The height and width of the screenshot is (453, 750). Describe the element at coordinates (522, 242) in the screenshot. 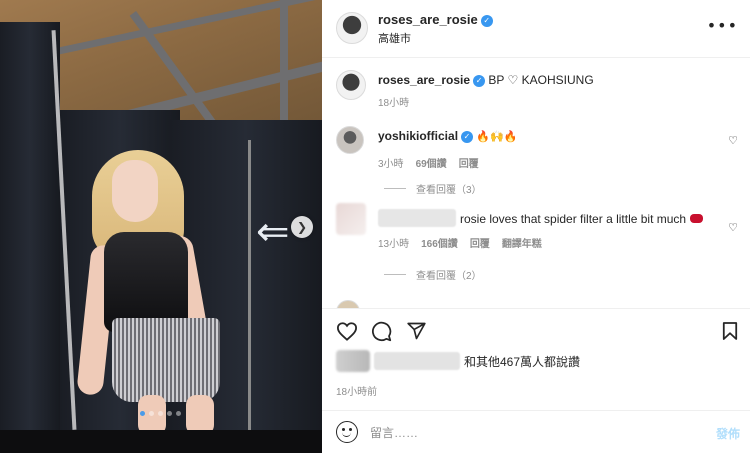

I see `translate-button: 翻譯年糕` at that location.